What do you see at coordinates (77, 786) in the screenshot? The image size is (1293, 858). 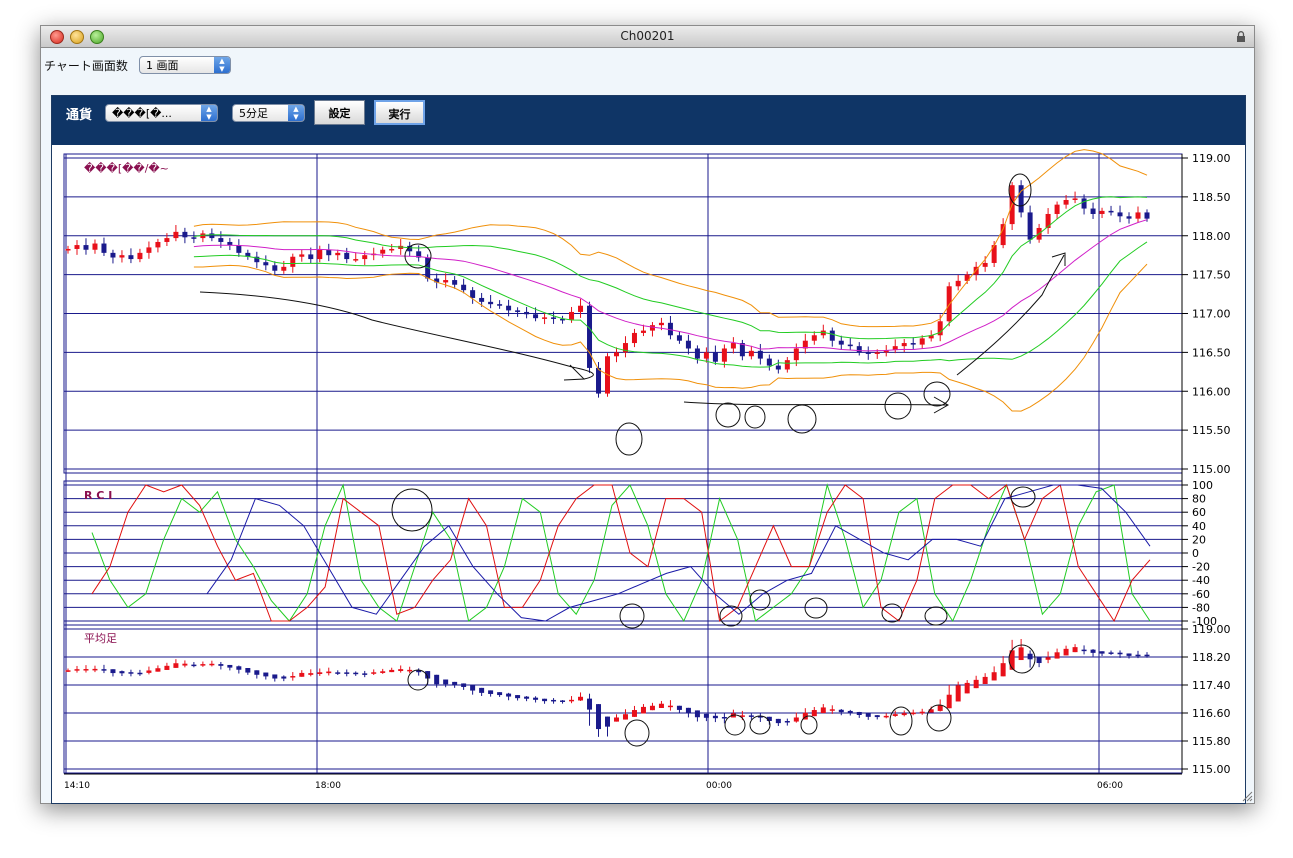 I see `time-axis-label: 14:10` at bounding box center [77, 786].